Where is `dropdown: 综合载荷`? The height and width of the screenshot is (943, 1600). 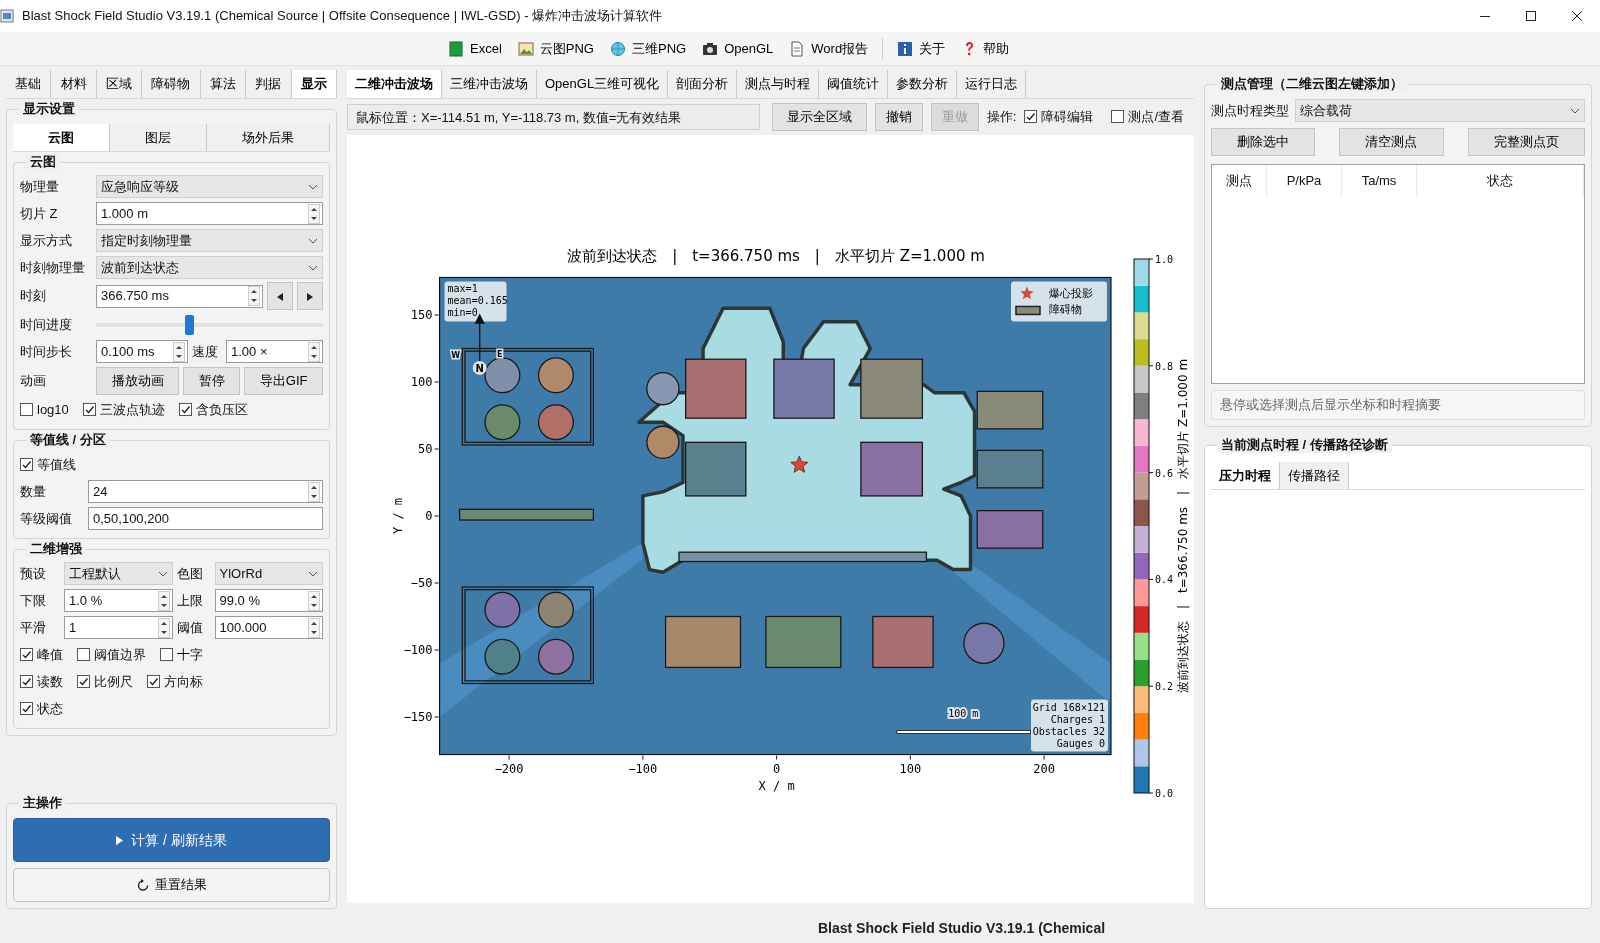
dropdown: 综合载荷 is located at coordinates (1440, 110).